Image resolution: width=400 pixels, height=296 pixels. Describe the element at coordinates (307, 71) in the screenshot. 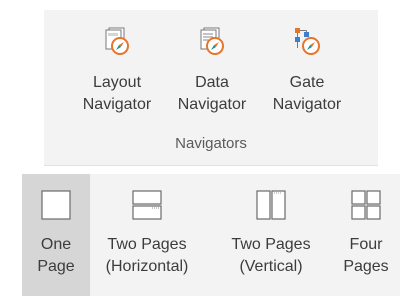

I see `gate-navigator-button: Gate Navigator` at that location.